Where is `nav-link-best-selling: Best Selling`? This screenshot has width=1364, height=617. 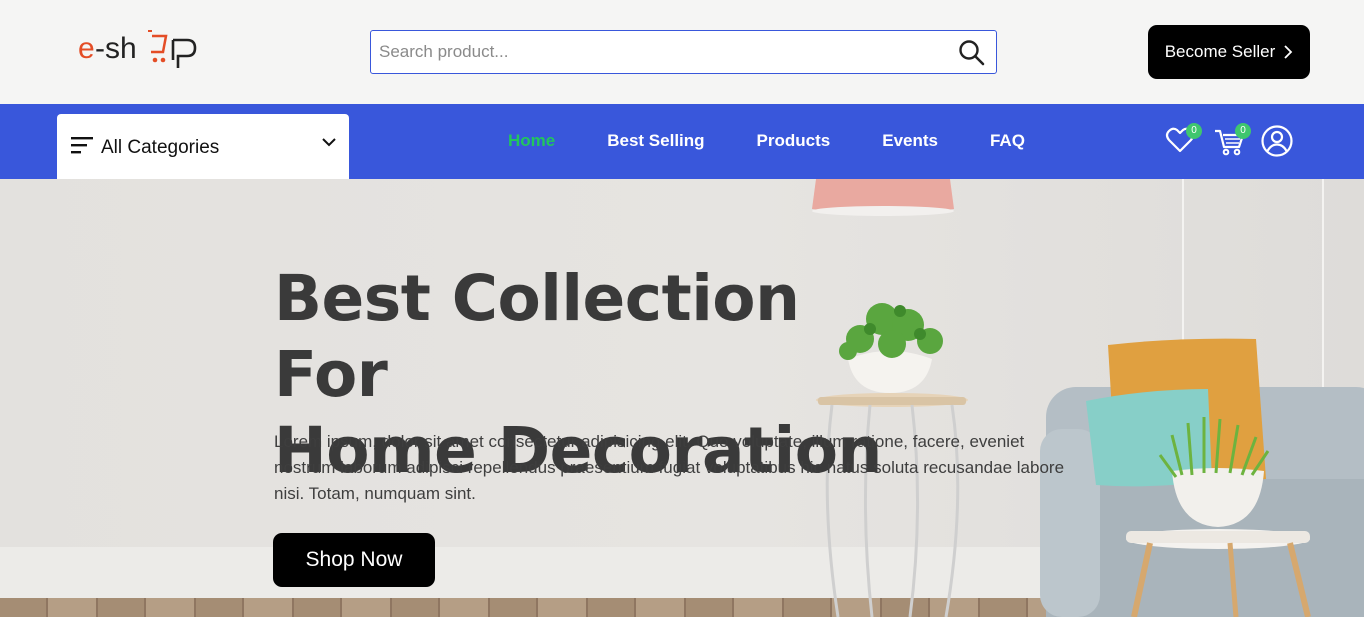 nav-link-best-selling: Best Selling is located at coordinates (655, 141).